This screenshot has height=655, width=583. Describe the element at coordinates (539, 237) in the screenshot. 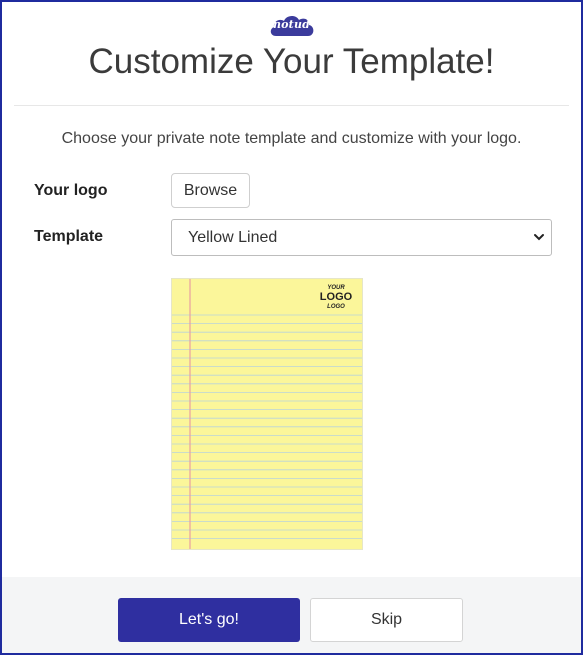

I see `chevron-down-icon` at that location.